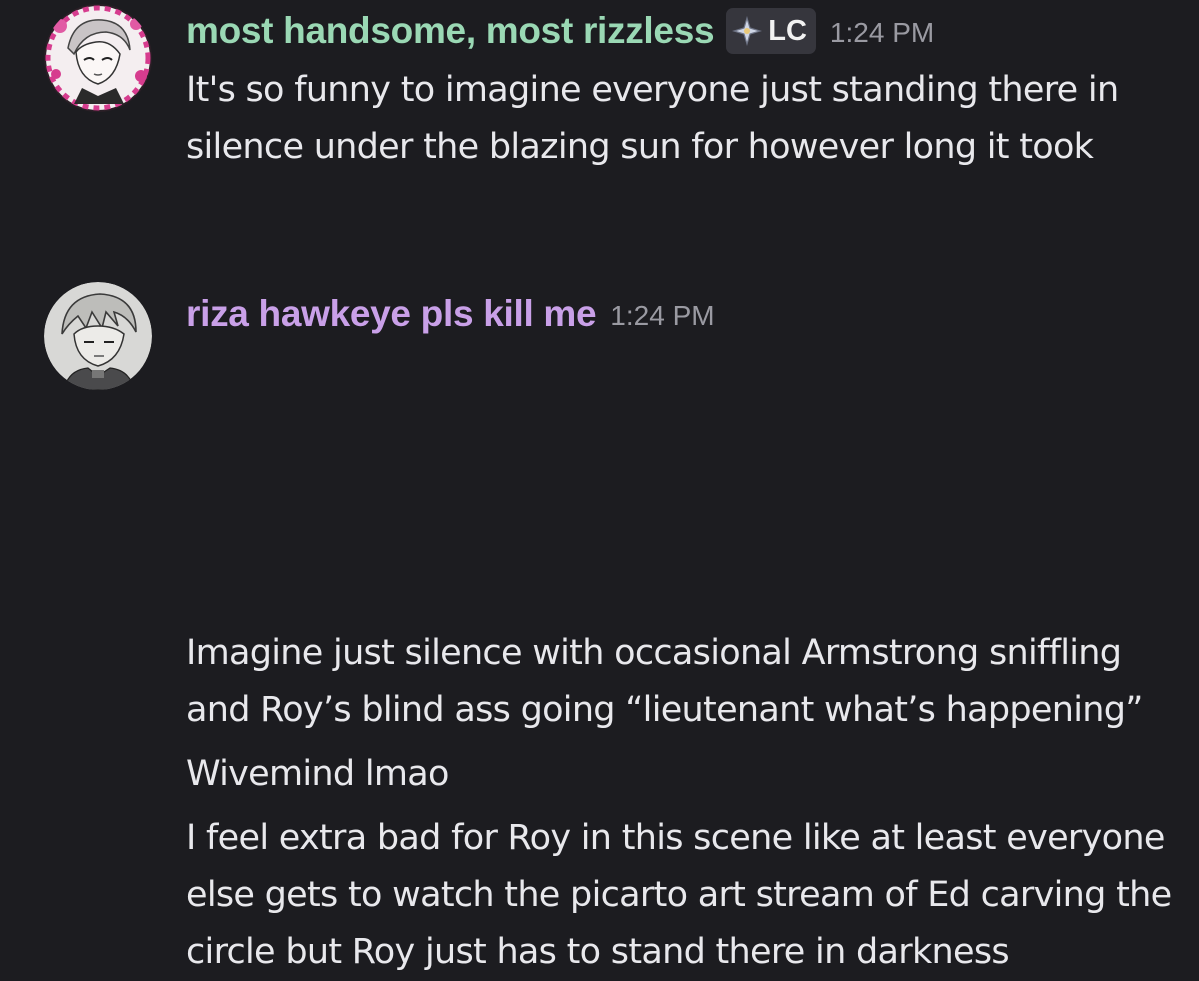 The image size is (1199, 981). Describe the element at coordinates (450, 31) in the screenshot. I see `username: most handsome, most rizzless` at that location.